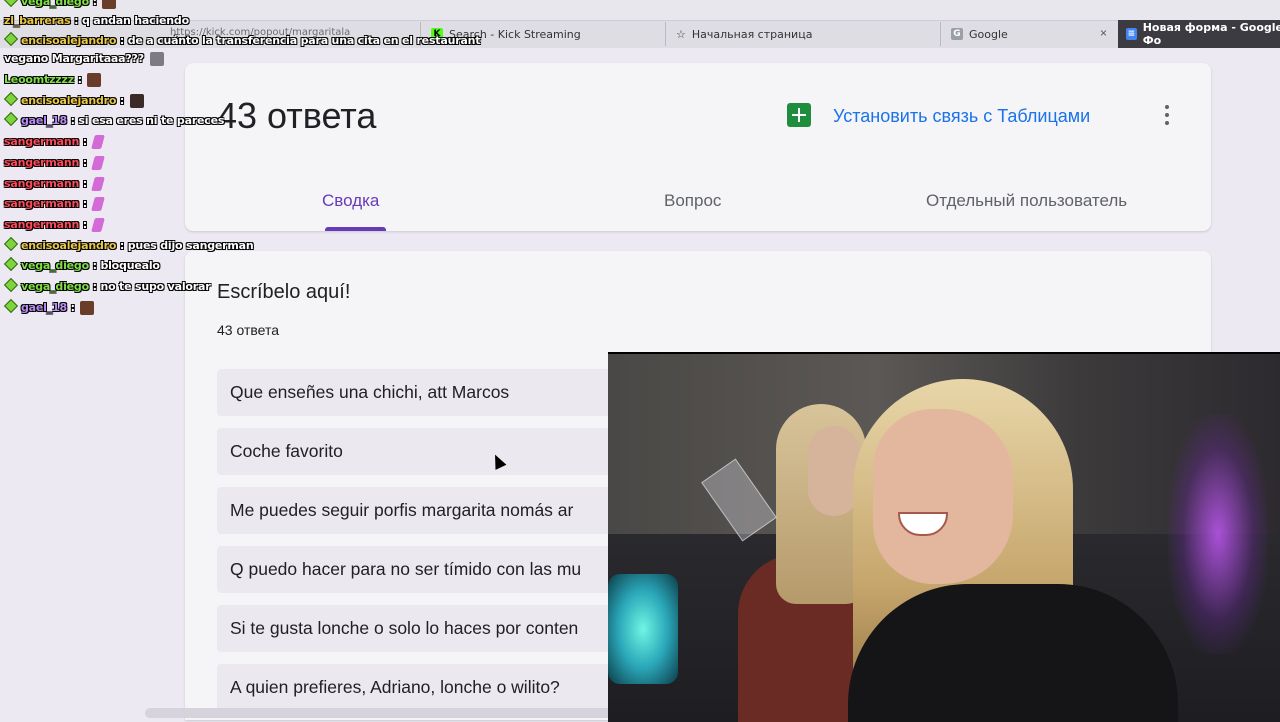 The height and width of the screenshot is (722, 1280). What do you see at coordinates (1167, 115) in the screenshot?
I see `more-options-icon` at bounding box center [1167, 115].